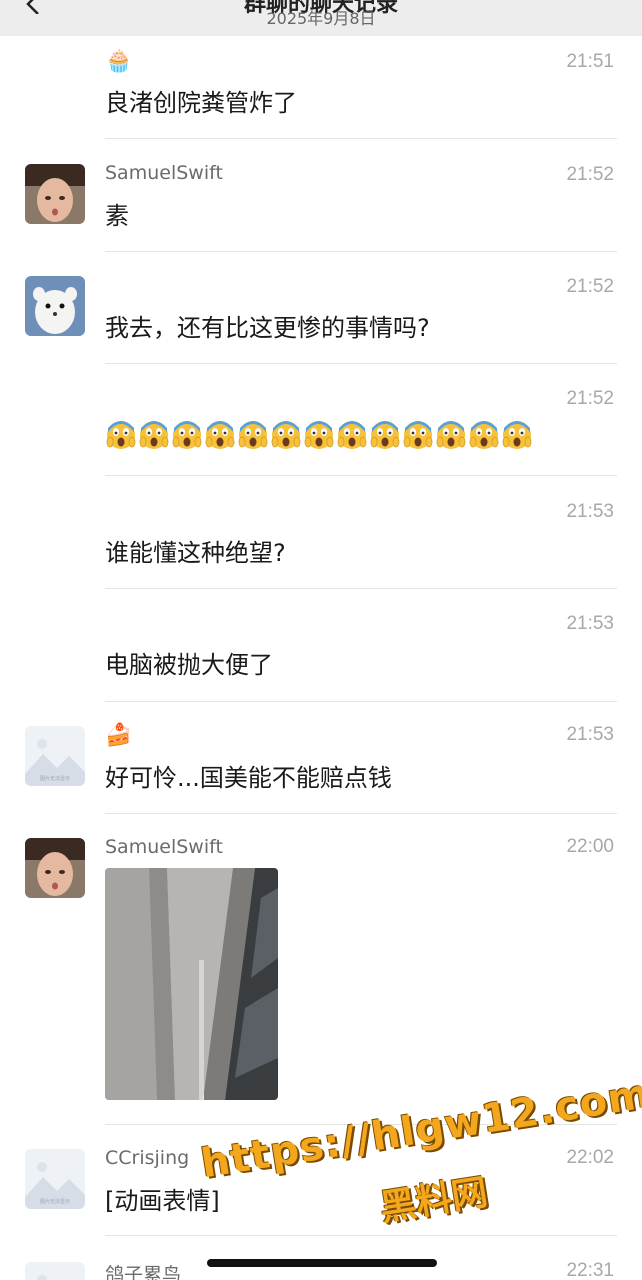 The image size is (642, 1280). Describe the element at coordinates (143, 1272) in the screenshot. I see `sender-name: 鸽子累鸟` at that location.